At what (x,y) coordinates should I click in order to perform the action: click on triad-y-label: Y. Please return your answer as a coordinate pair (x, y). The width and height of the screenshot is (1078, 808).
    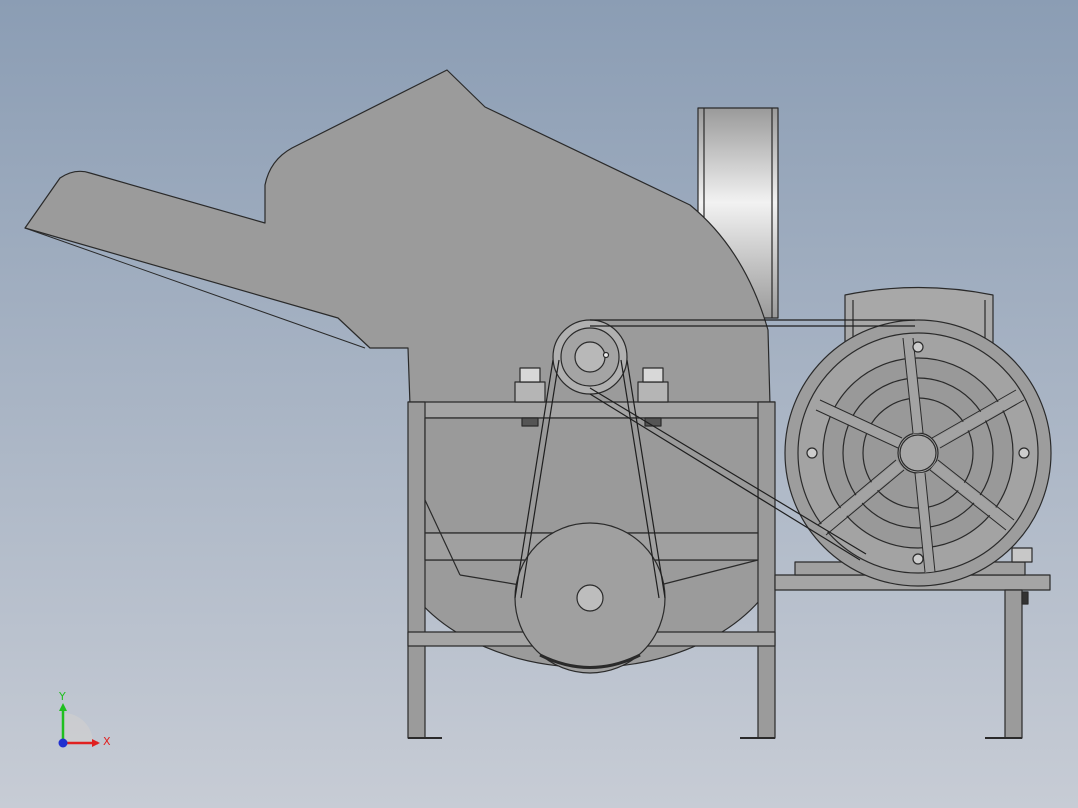
    Looking at the image, I should click on (62, 696).